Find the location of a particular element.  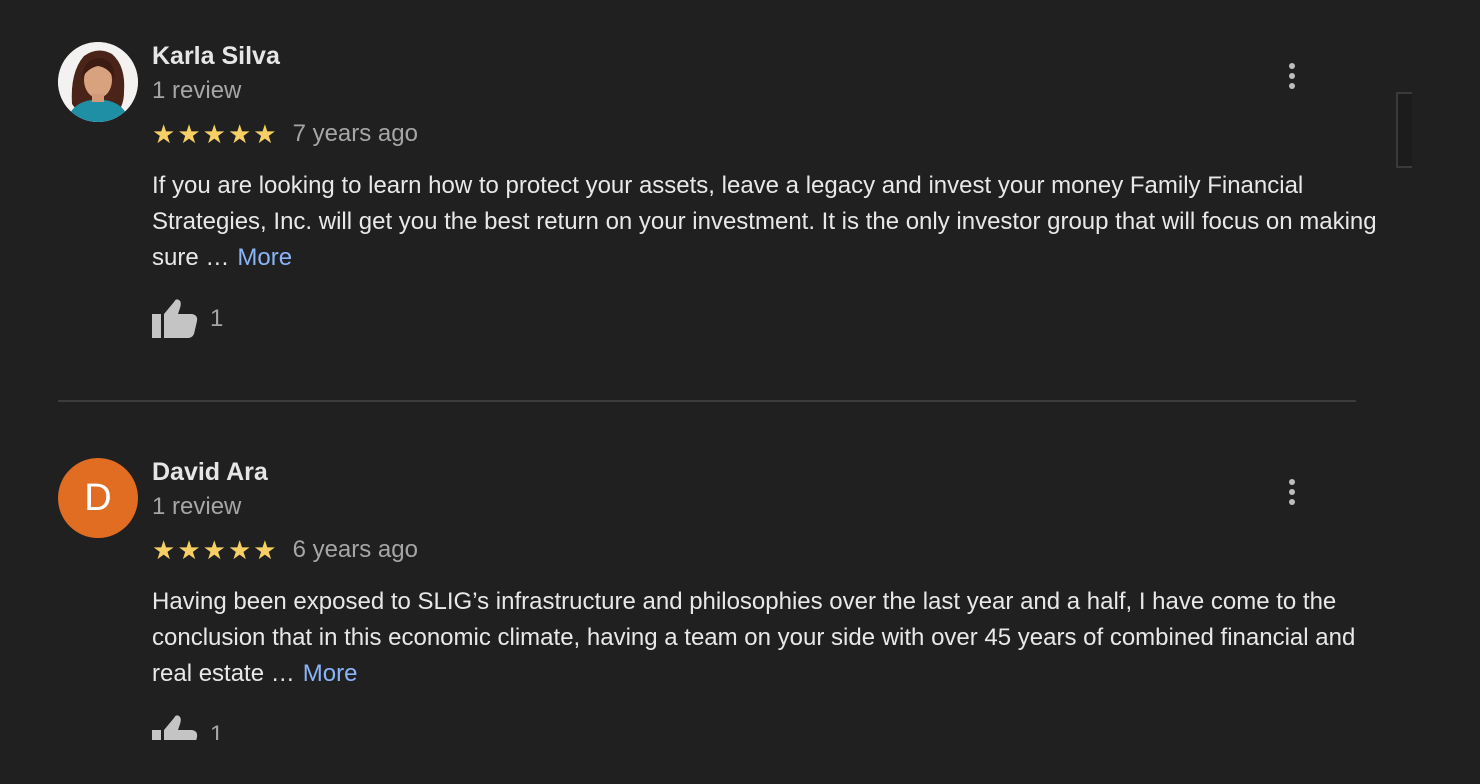

reviewer-avatar is located at coordinates (98, 82).